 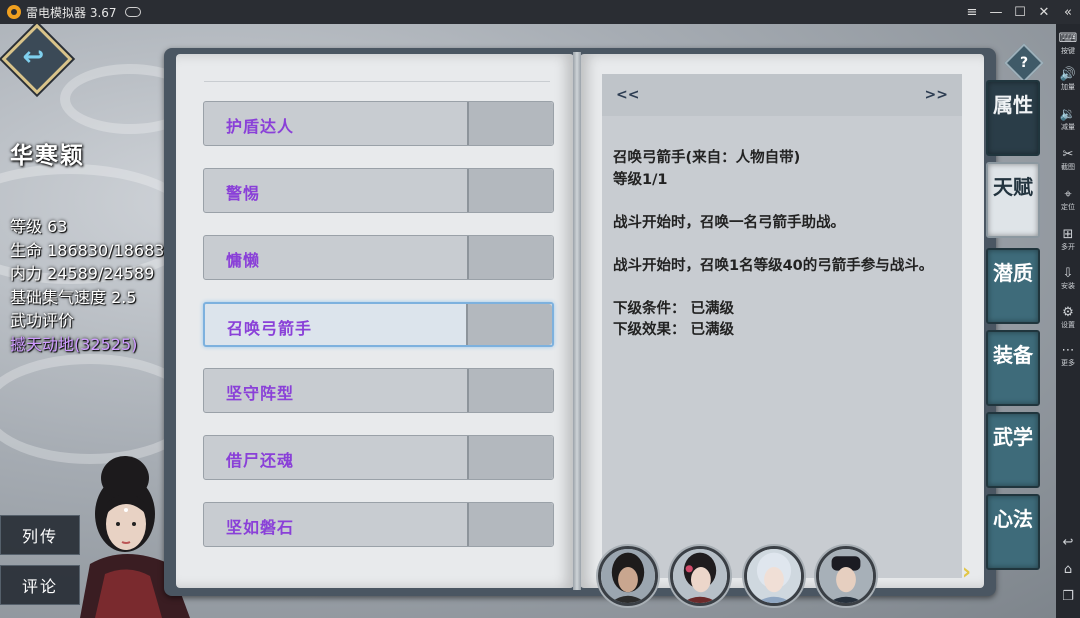 What do you see at coordinates (627, 95) in the screenshot?
I see `previous-arrow-icon: <<` at bounding box center [627, 95].